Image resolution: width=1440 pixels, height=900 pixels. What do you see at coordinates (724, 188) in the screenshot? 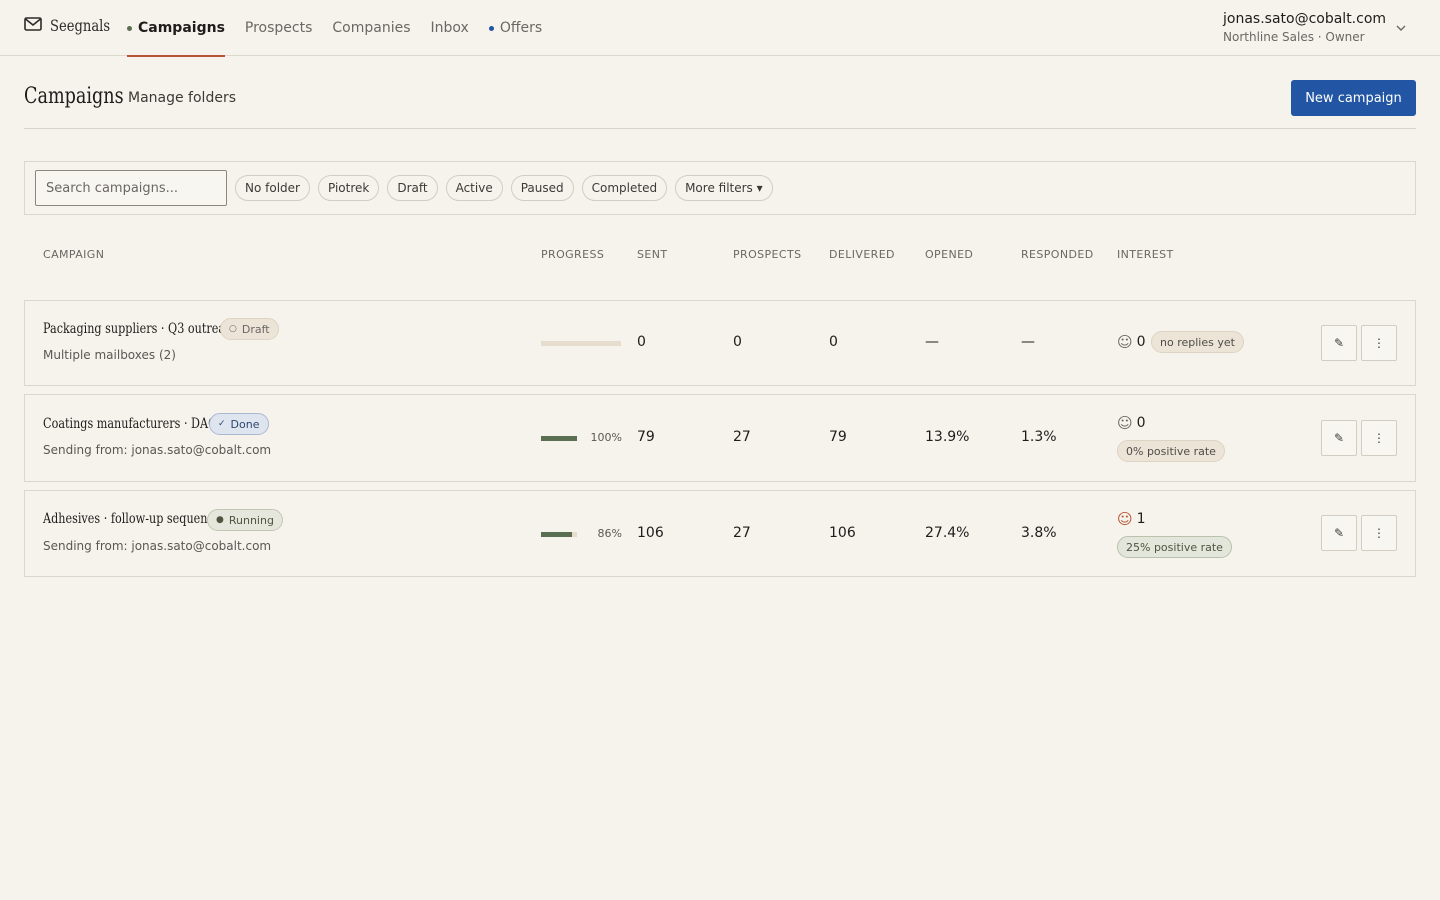
I see `more-filters-dropdown: More filters ▾` at bounding box center [724, 188].